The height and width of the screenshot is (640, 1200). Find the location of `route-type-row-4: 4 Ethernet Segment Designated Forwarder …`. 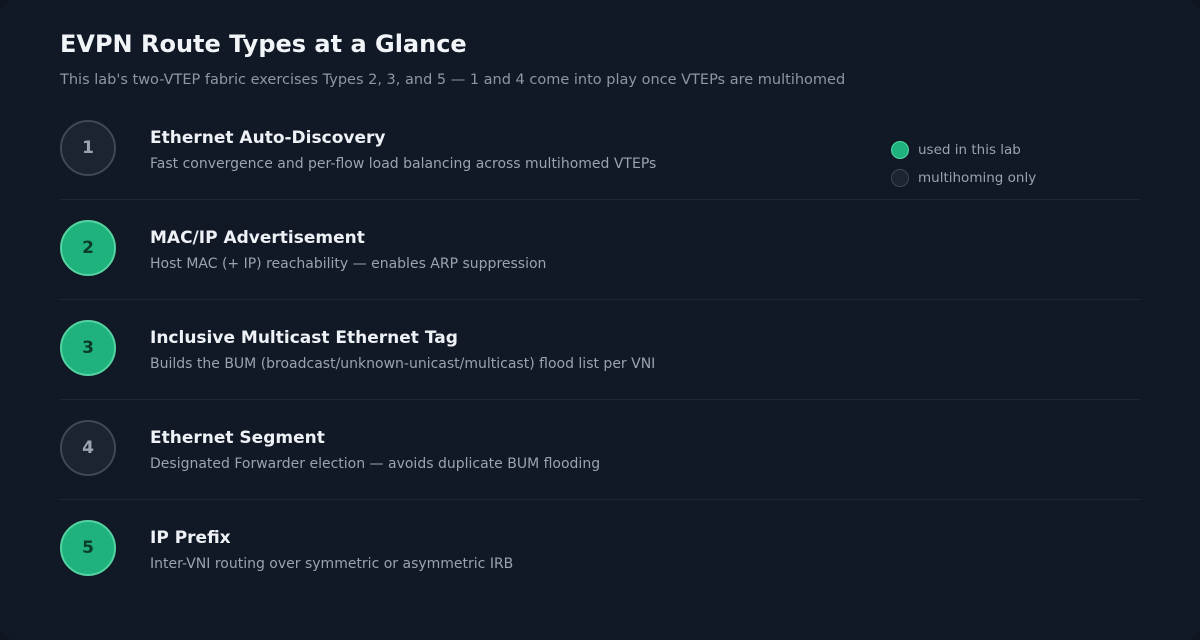

route-type-row-4: 4 Ethernet Segment Designated Forwarder … is located at coordinates (600, 450).